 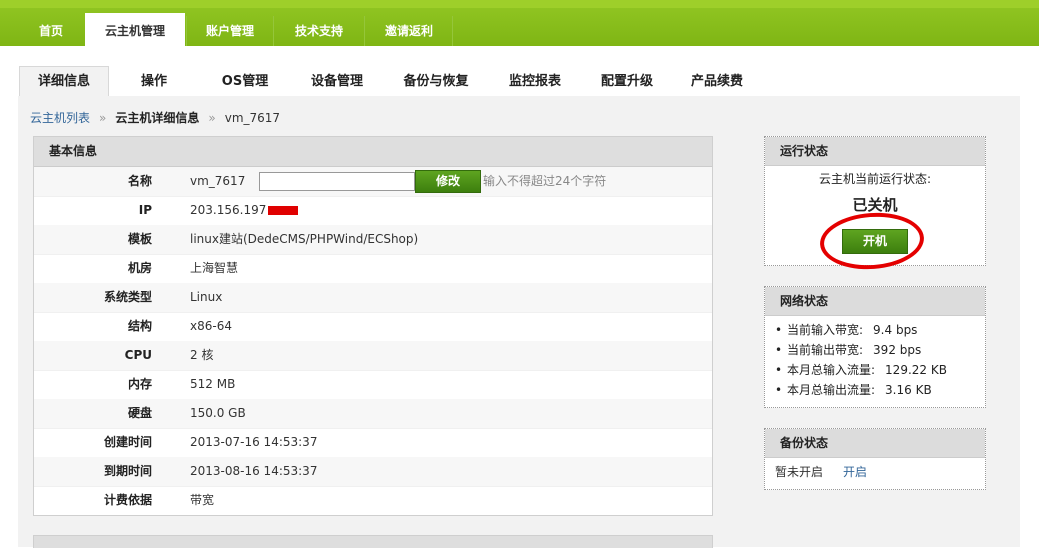 I want to click on nav-account: 账户管理, so click(x=229, y=31).